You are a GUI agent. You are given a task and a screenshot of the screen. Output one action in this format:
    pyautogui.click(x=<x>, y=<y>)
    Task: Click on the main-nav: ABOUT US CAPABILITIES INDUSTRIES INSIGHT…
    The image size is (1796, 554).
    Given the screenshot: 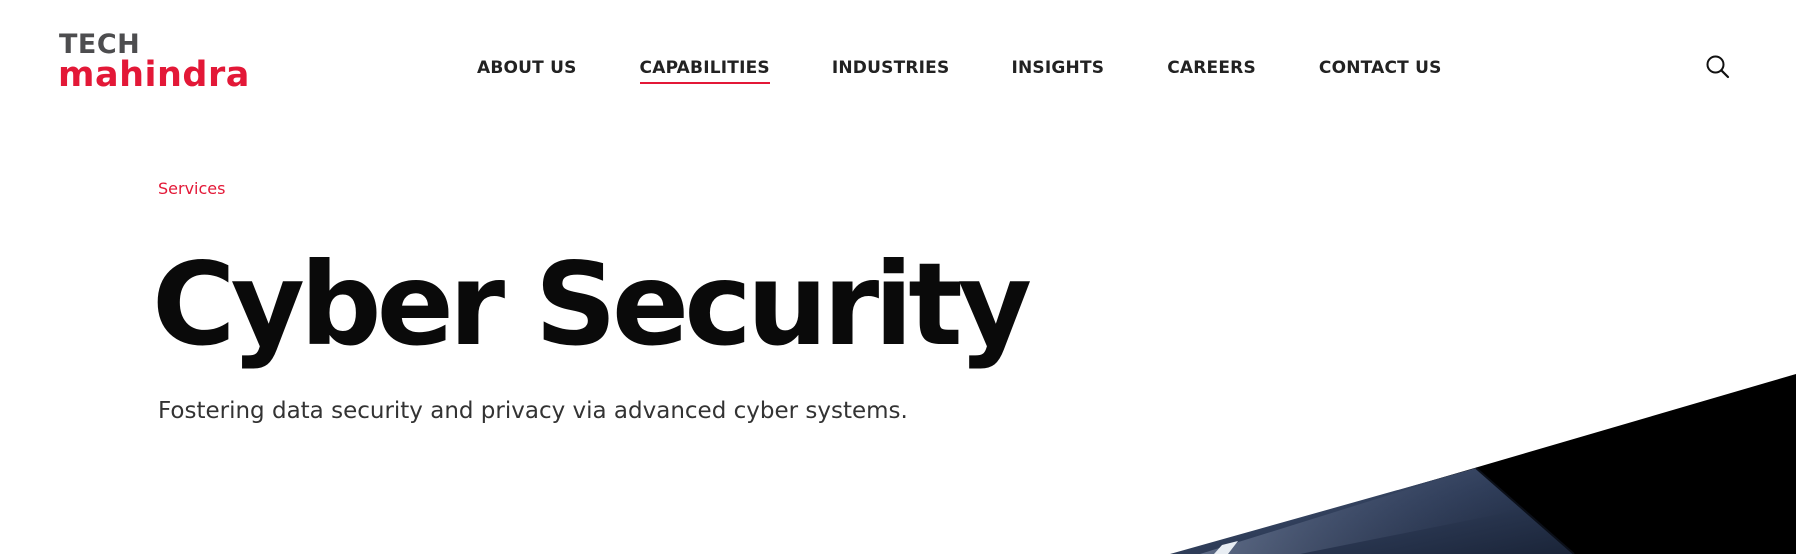 What is the action you would take?
    pyautogui.click(x=959, y=71)
    